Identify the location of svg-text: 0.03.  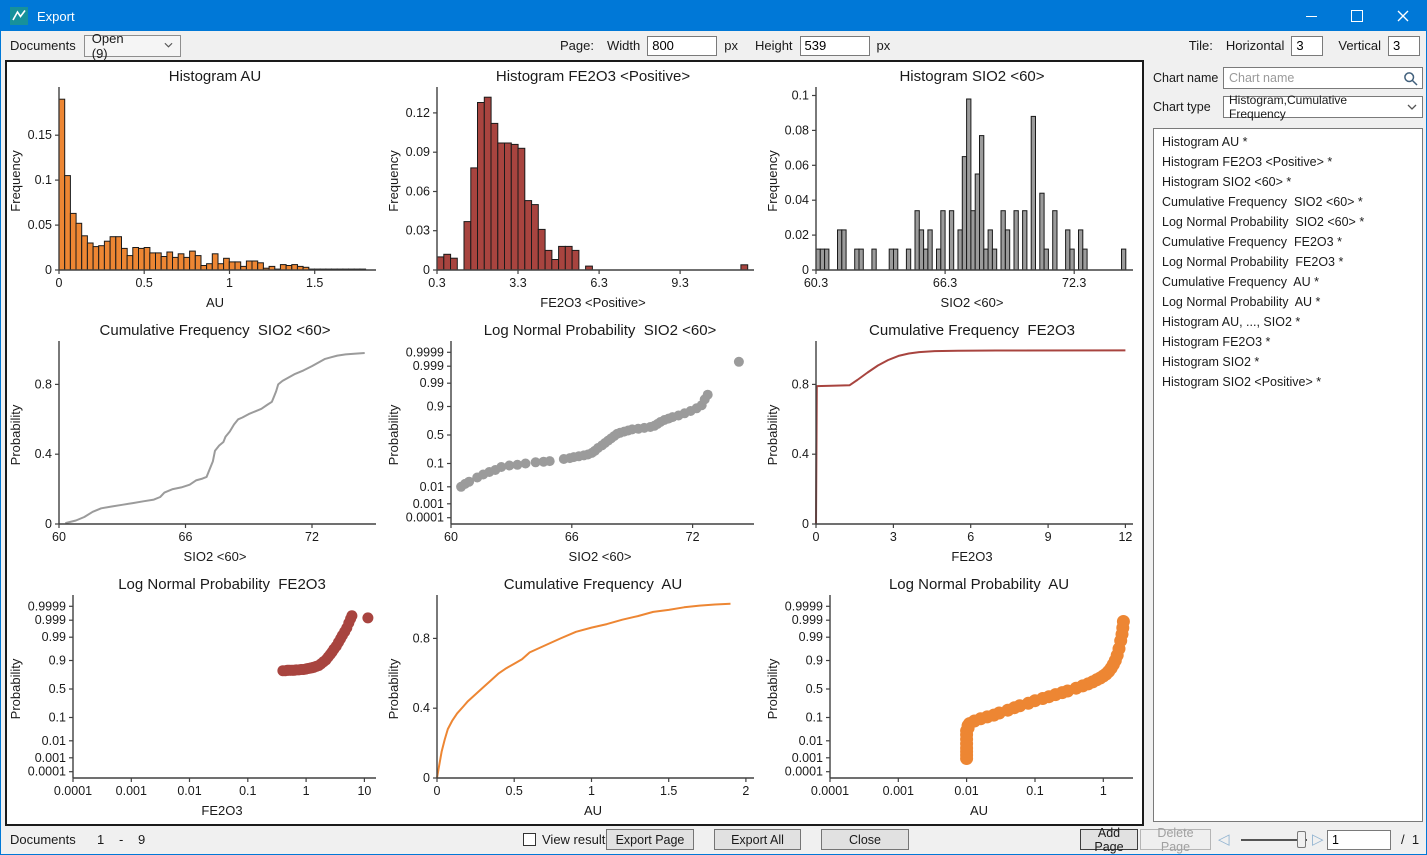
(418, 231).